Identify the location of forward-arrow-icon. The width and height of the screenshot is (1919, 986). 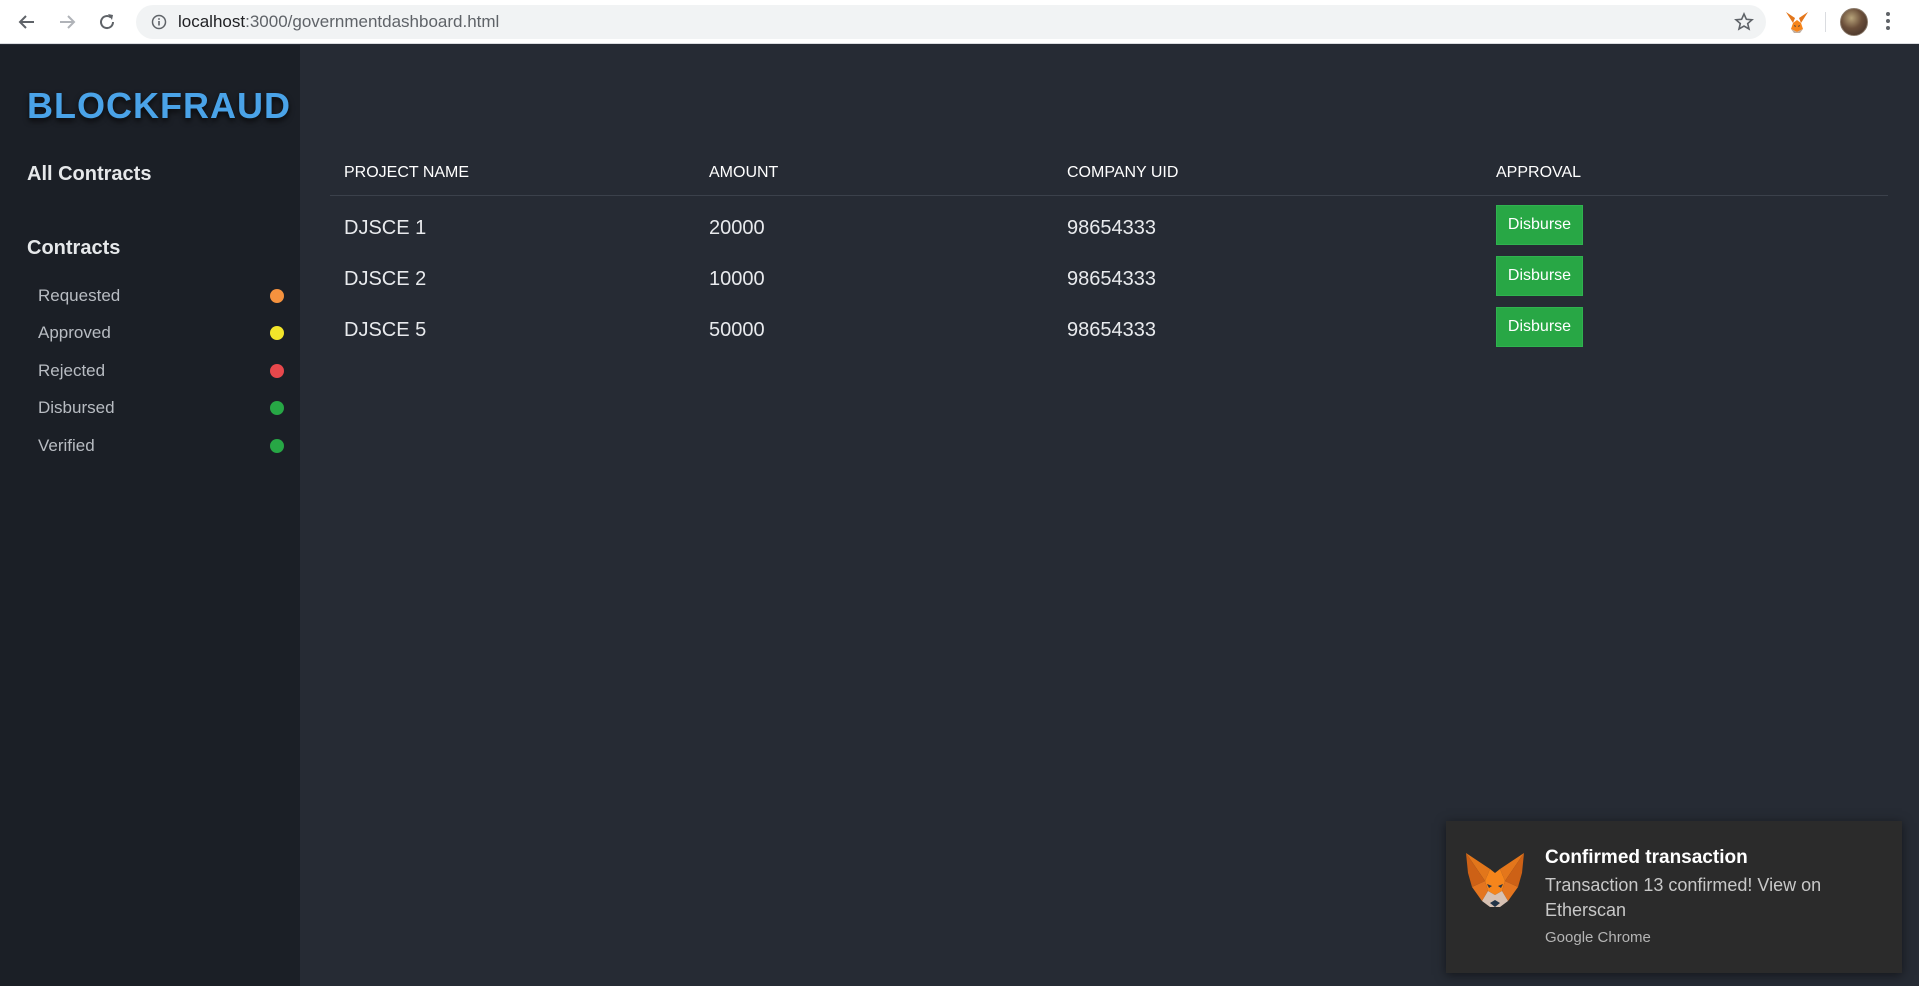
(68, 22).